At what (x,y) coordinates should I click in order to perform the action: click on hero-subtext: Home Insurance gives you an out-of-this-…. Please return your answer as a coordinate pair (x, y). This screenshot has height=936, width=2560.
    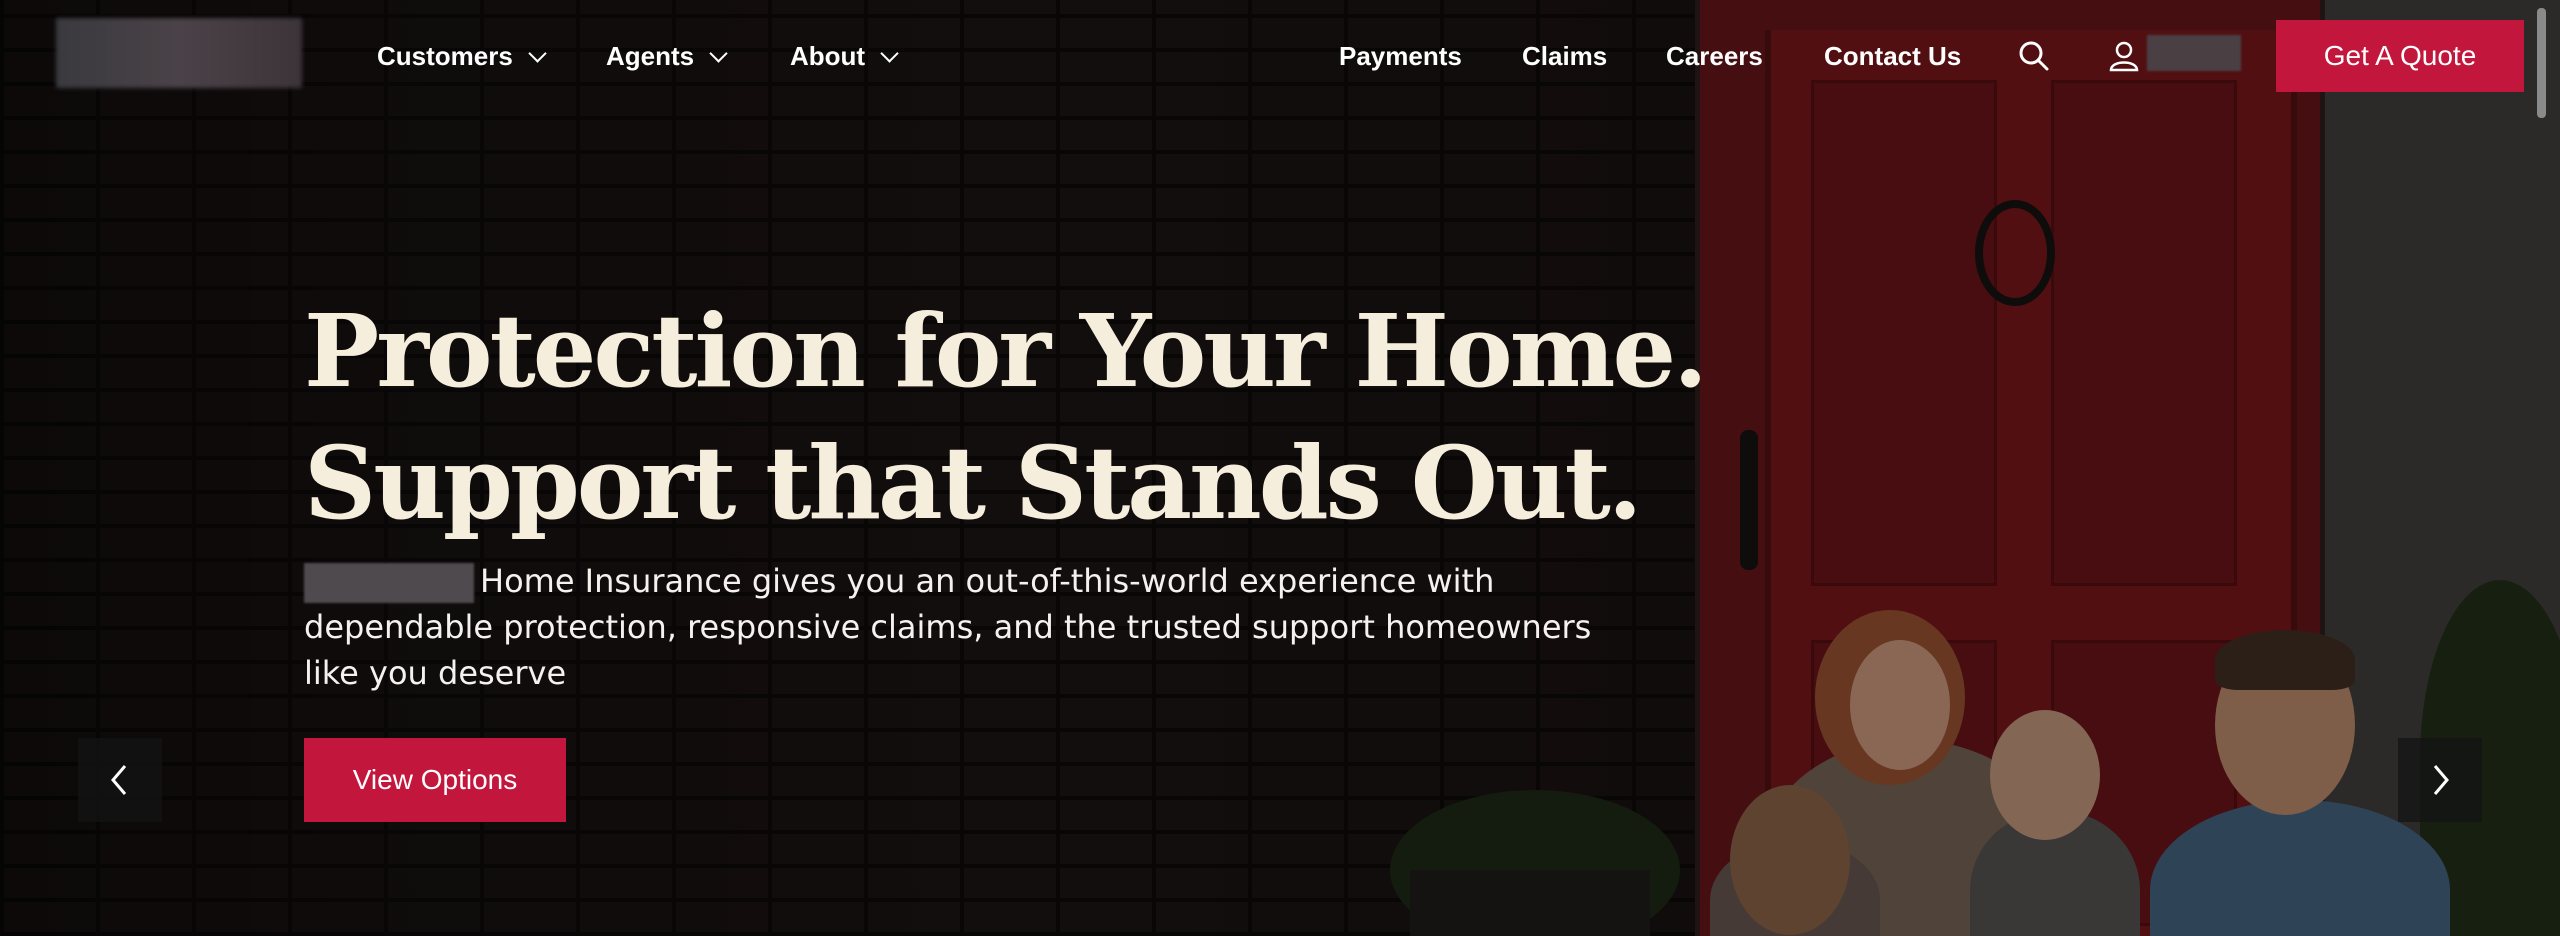
    Looking at the image, I should click on (948, 627).